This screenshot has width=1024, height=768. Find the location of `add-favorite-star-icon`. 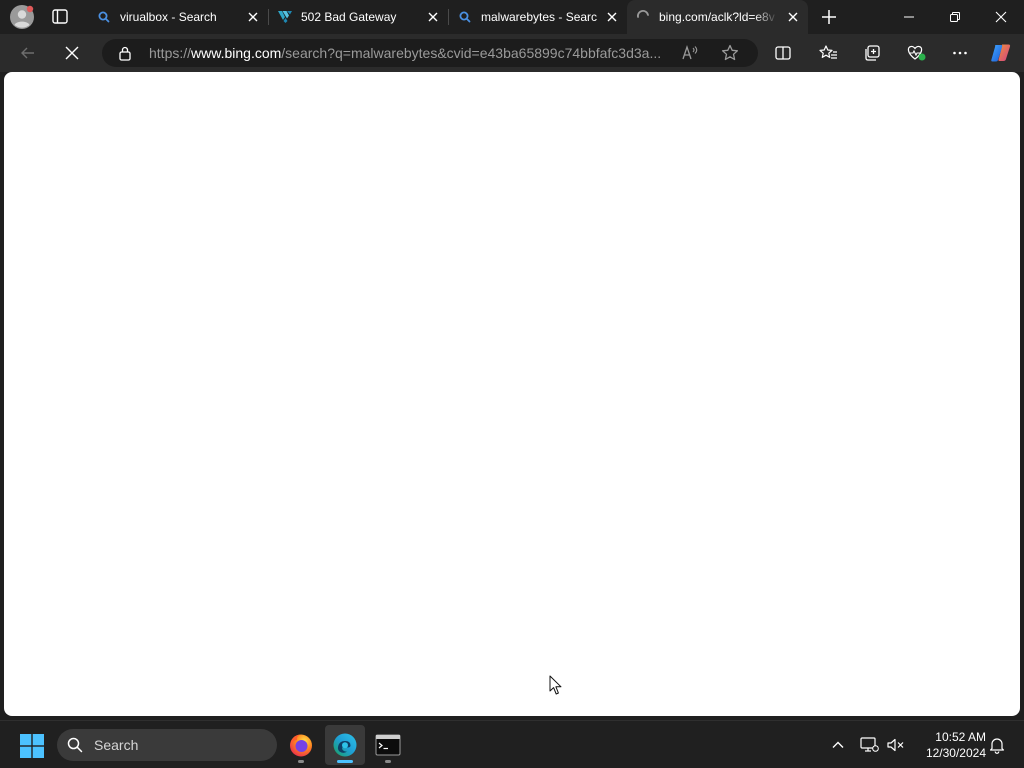

add-favorite-star-icon is located at coordinates (730, 53).